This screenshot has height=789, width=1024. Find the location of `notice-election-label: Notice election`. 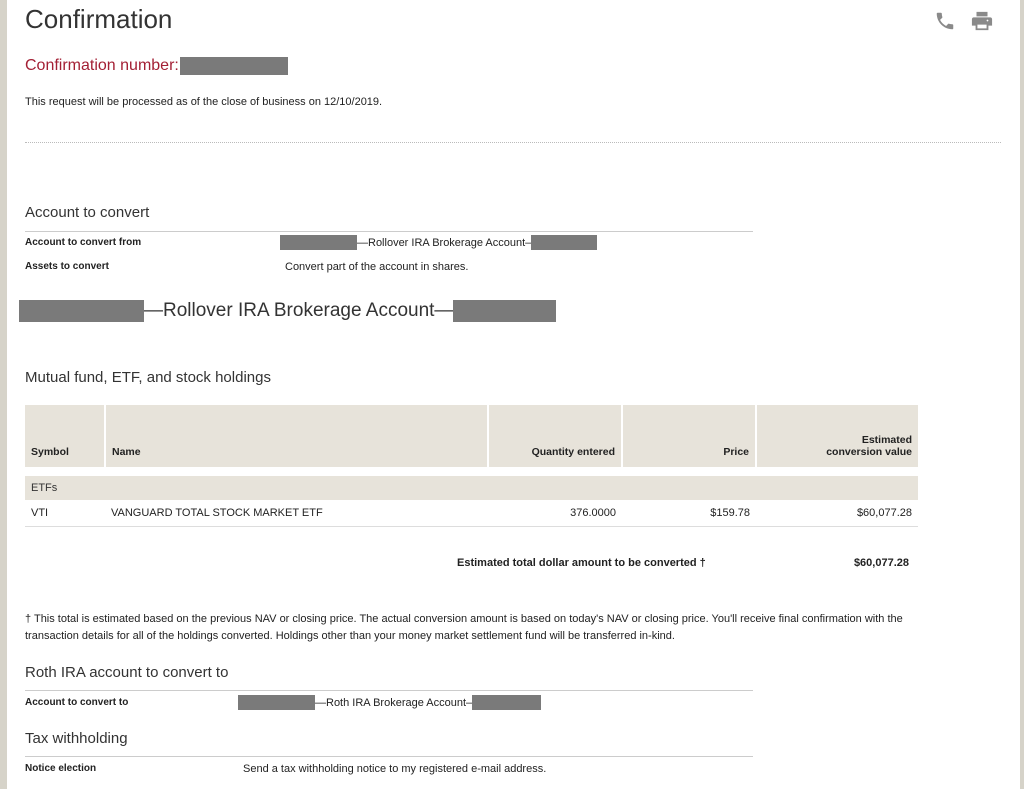

notice-election-label: Notice election is located at coordinates (61, 768).